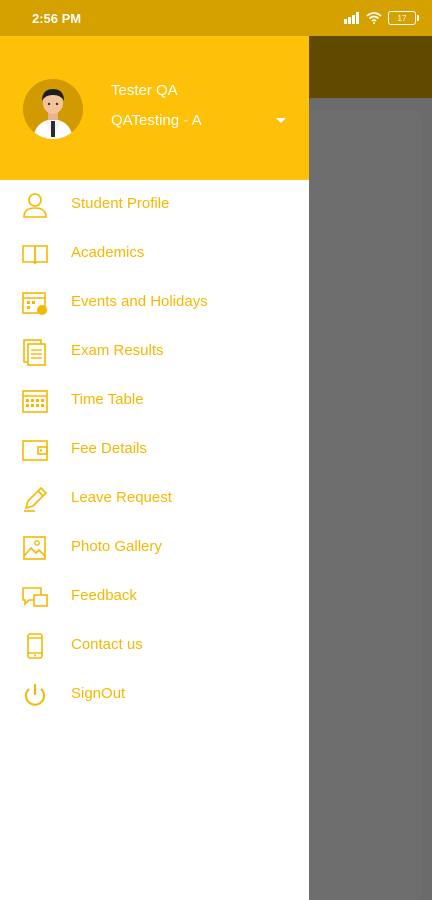 Image resolution: width=432 pixels, height=900 pixels. What do you see at coordinates (35, 695) in the screenshot?
I see `power-icon` at bounding box center [35, 695].